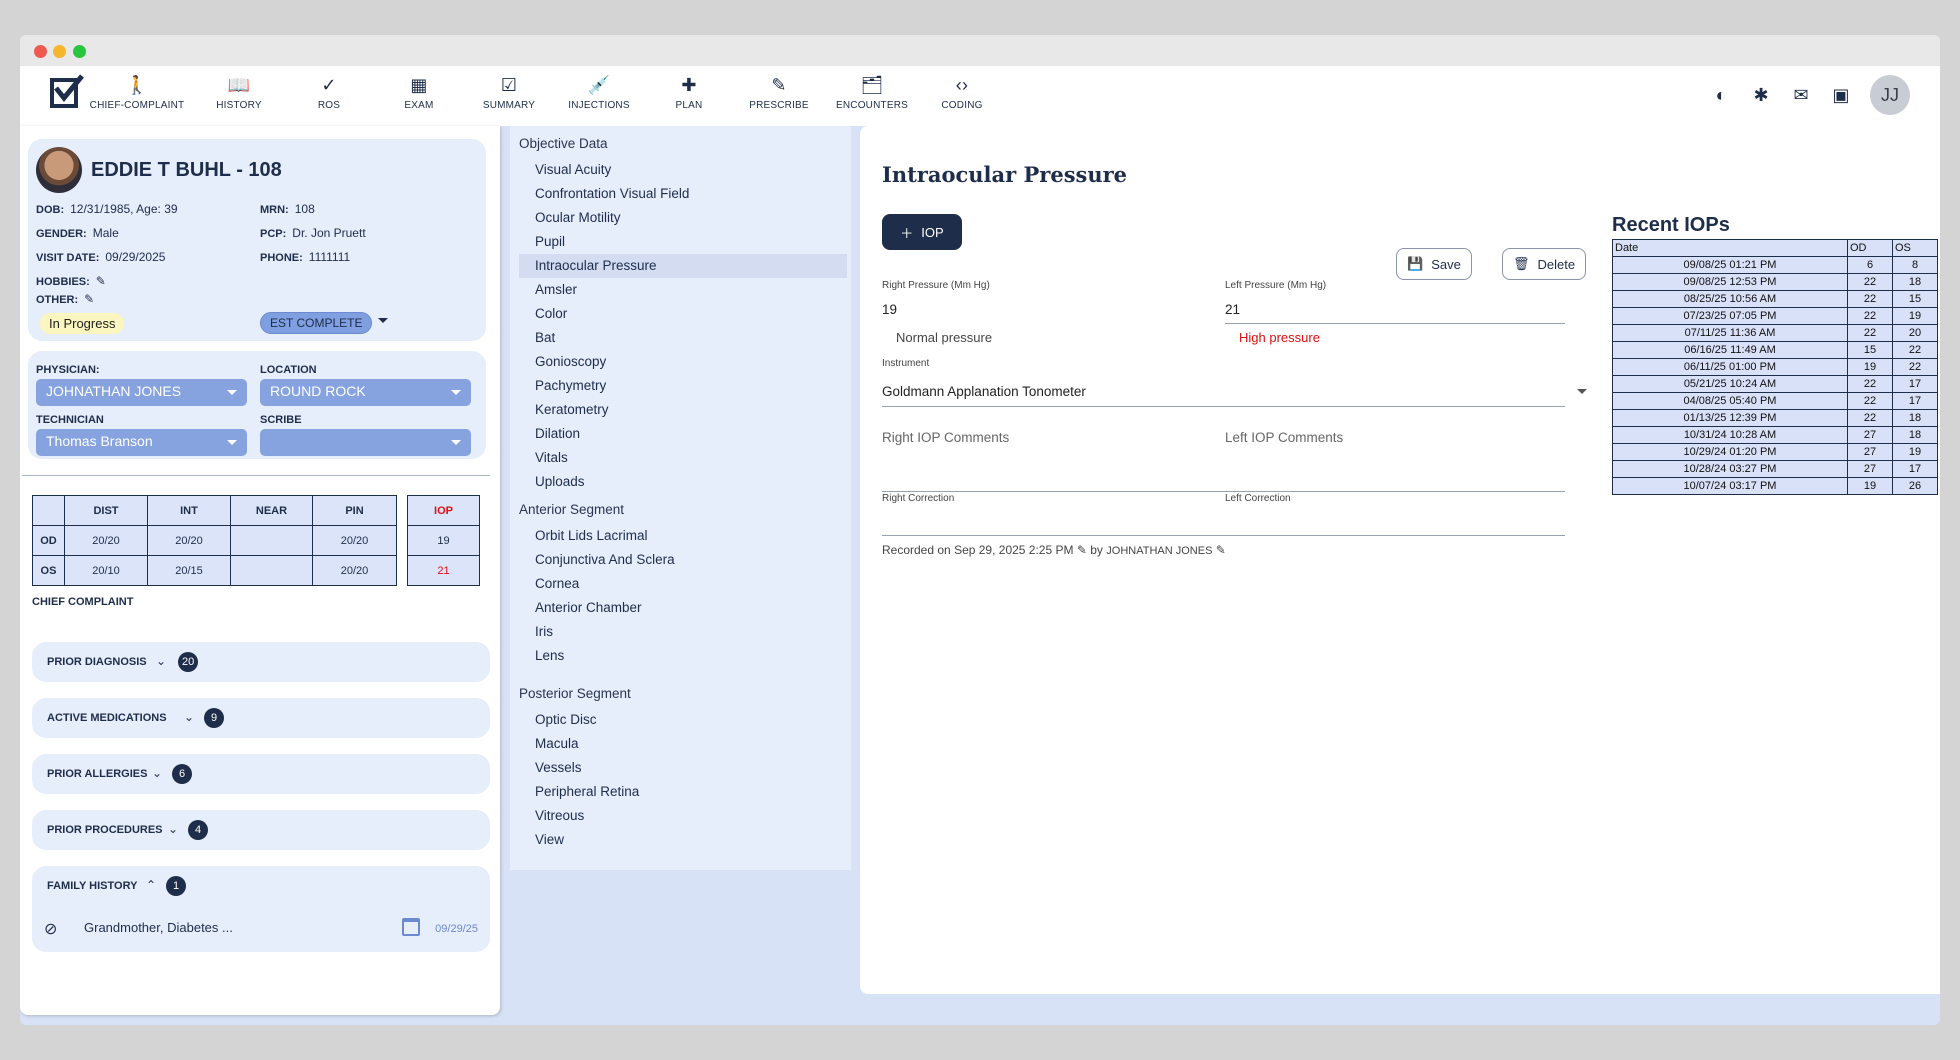 The width and height of the screenshot is (1960, 1060). I want to click on menu-item-macula: Macula, so click(683, 744).